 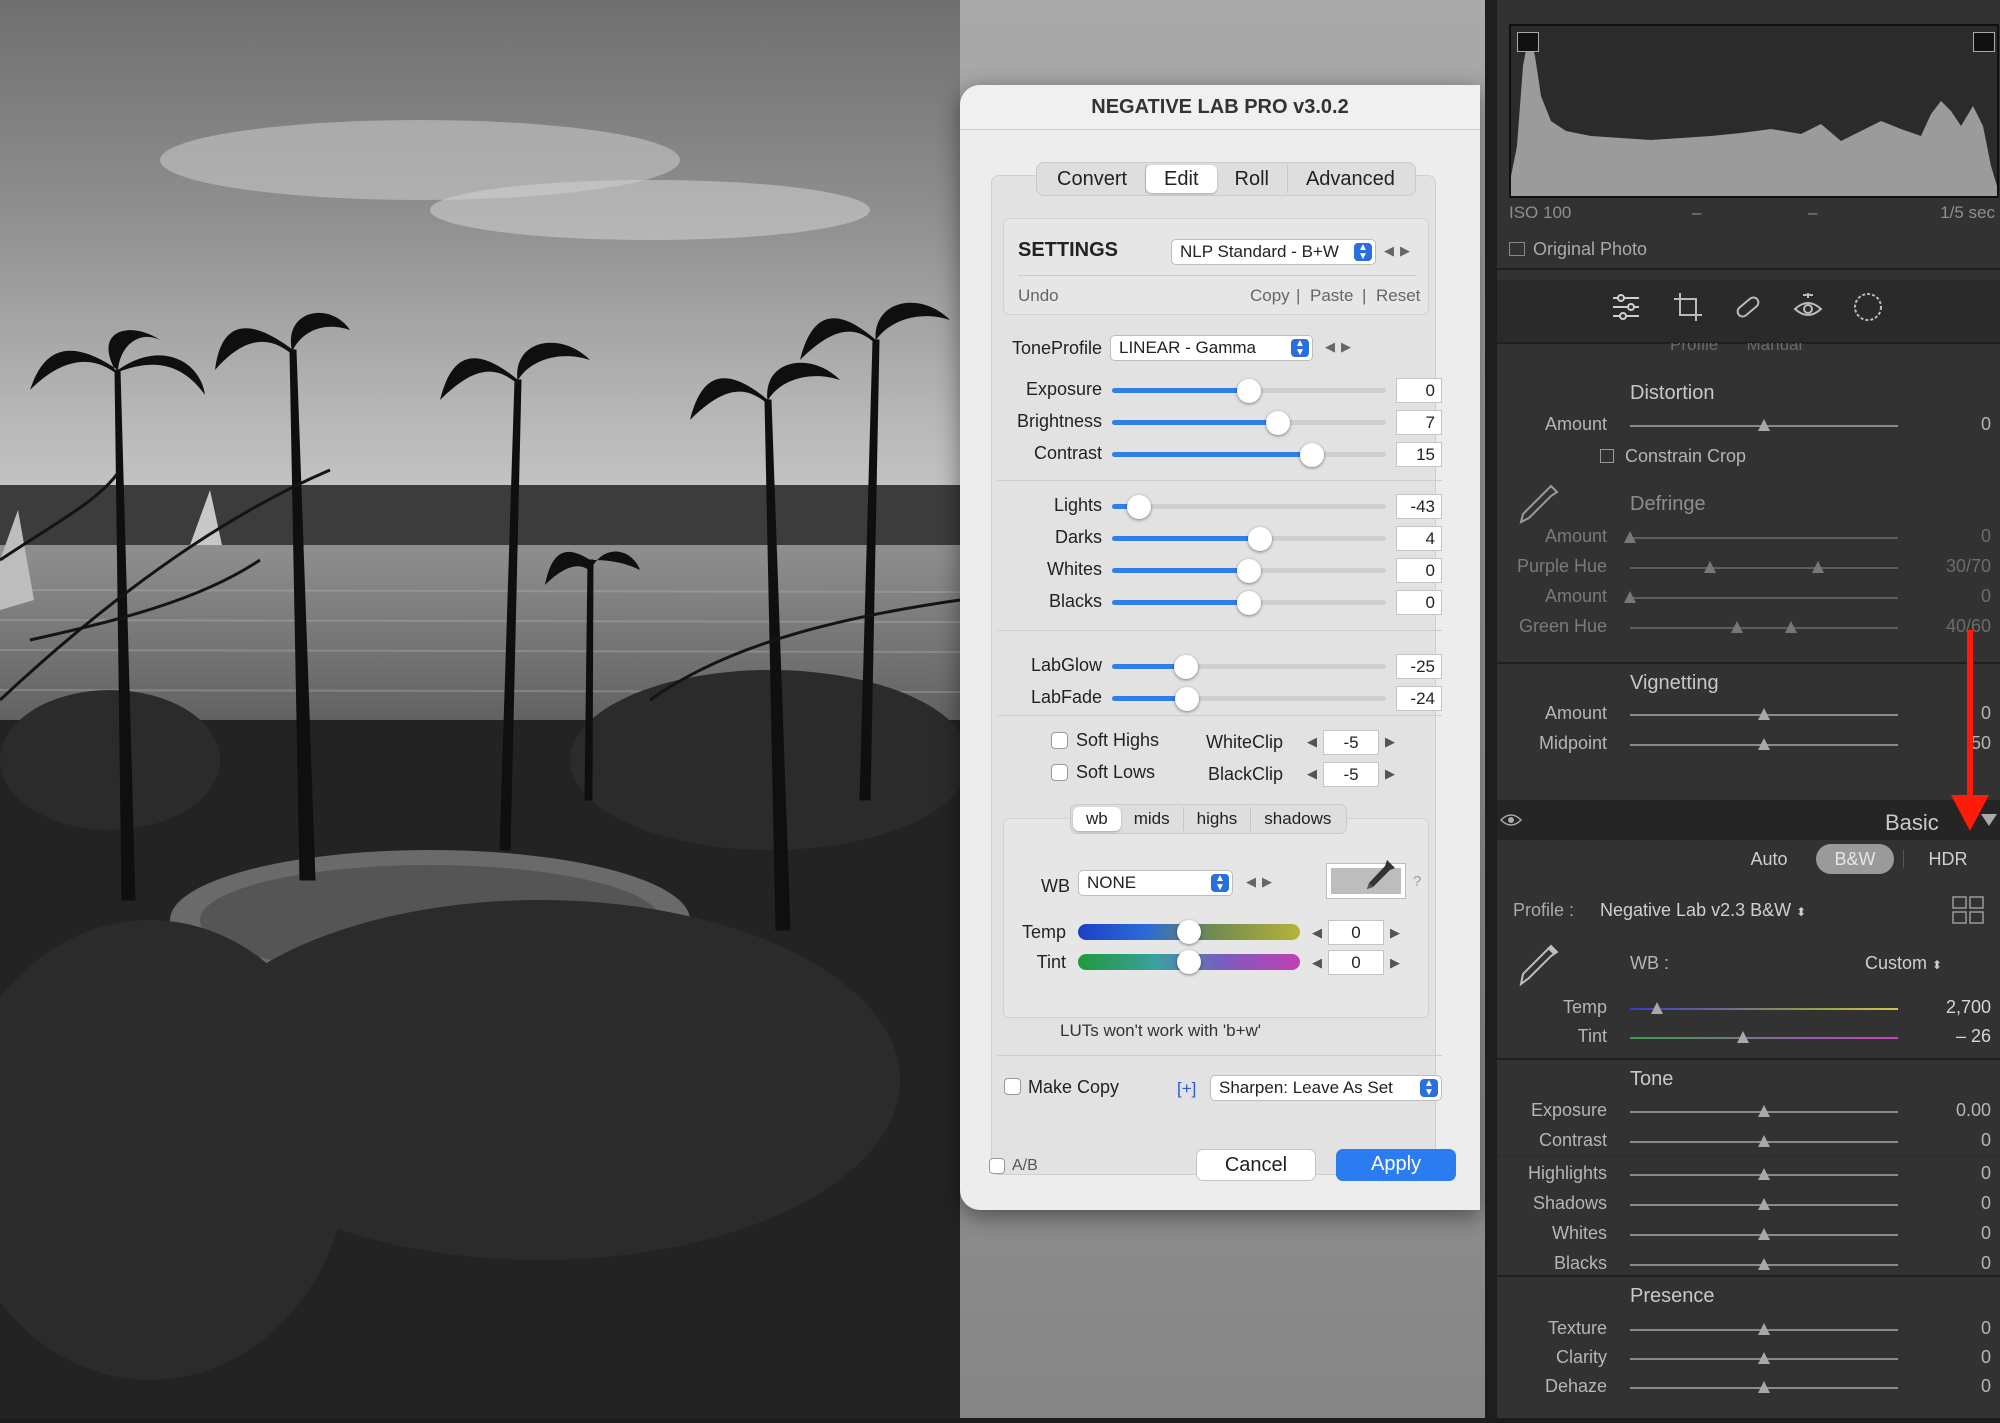 What do you see at coordinates (1954, 743) in the screenshot?
I see `lr-slider-value: 50` at bounding box center [1954, 743].